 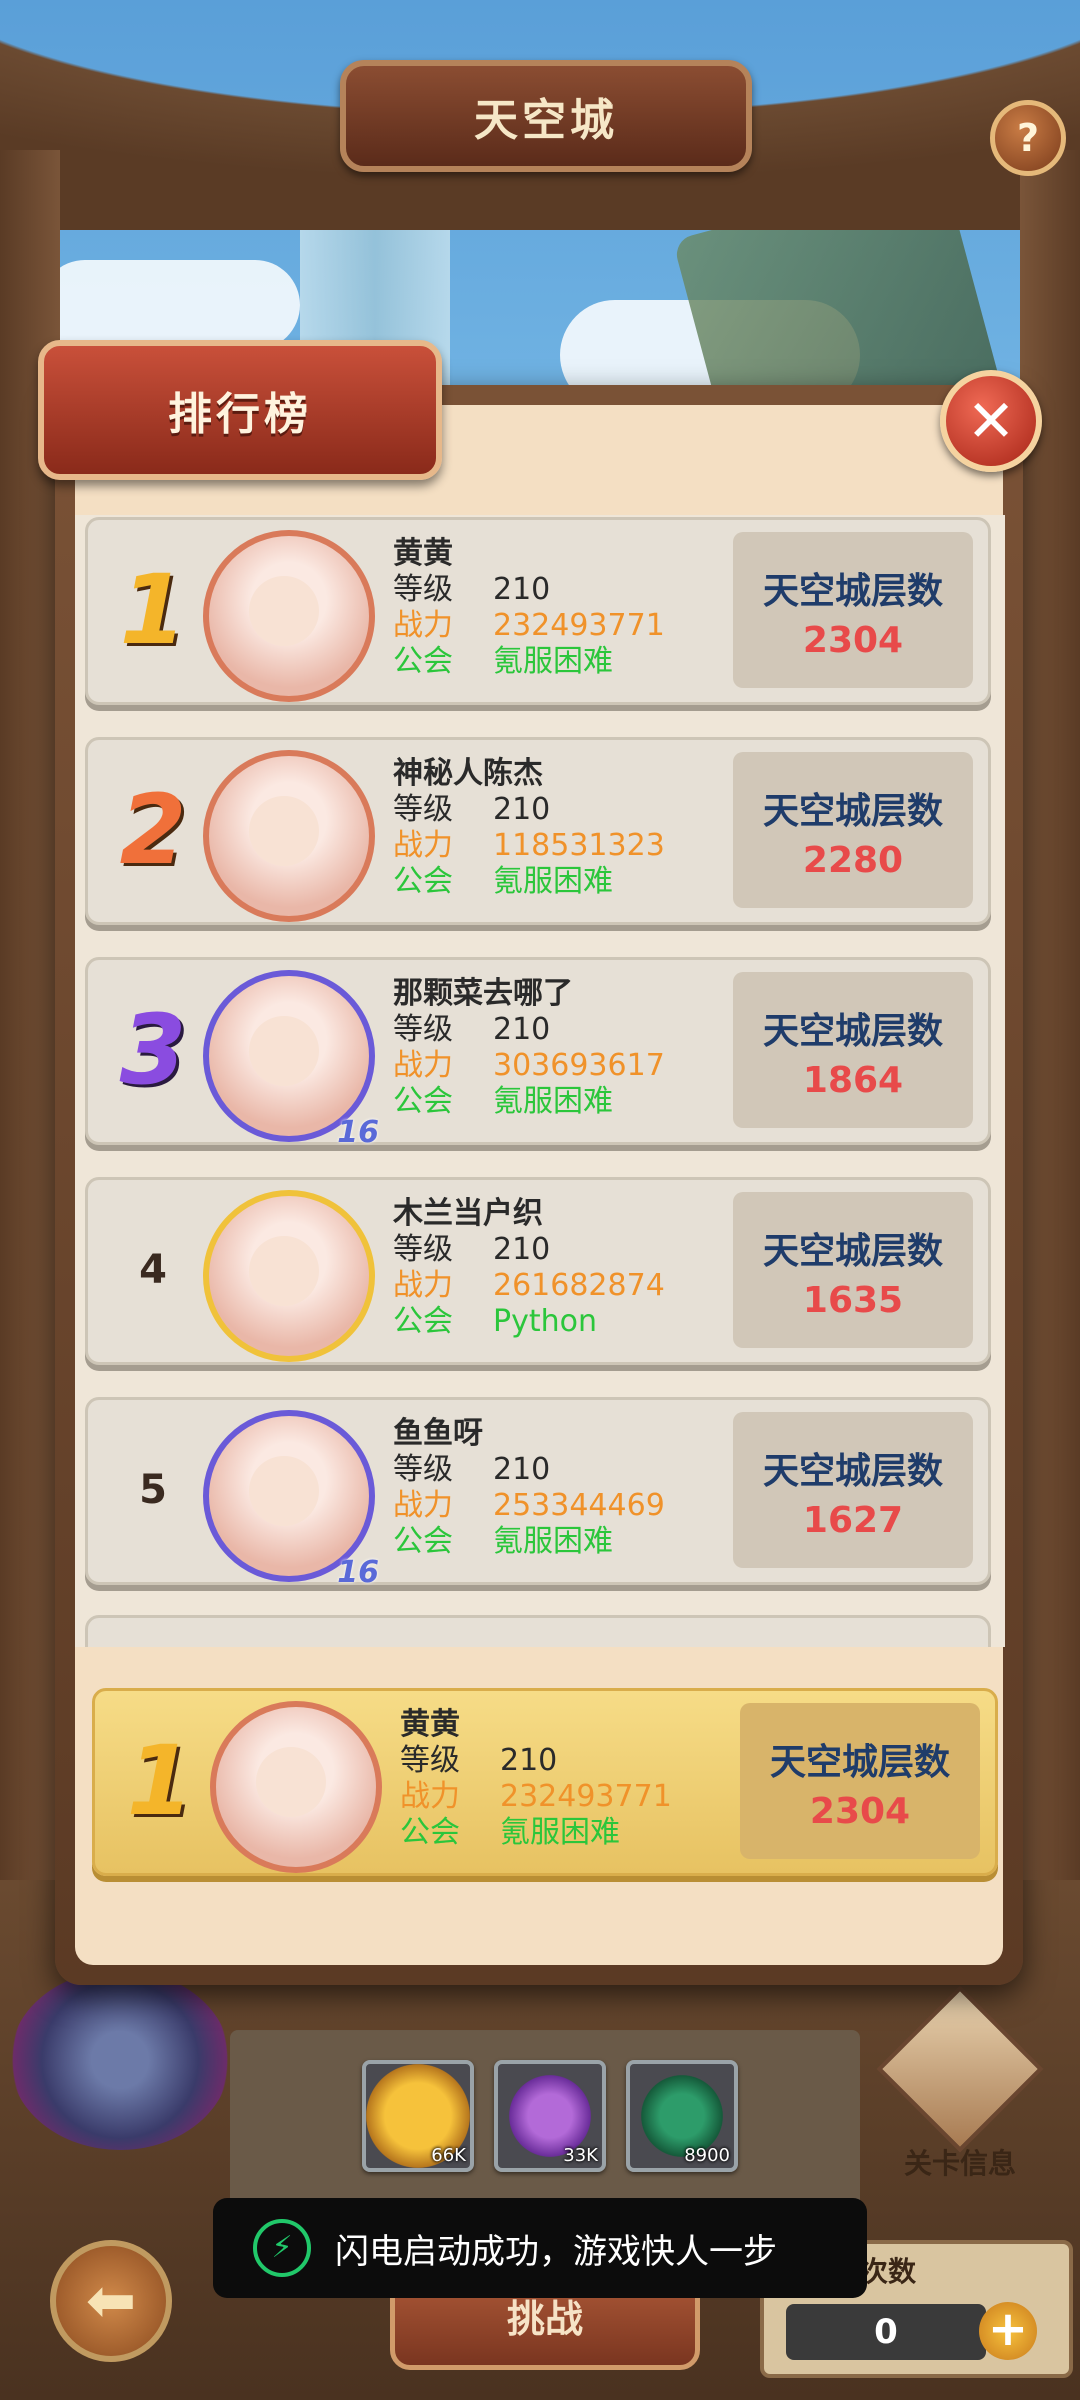 What do you see at coordinates (153, 1270) in the screenshot?
I see `rank-number: 4` at bounding box center [153, 1270].